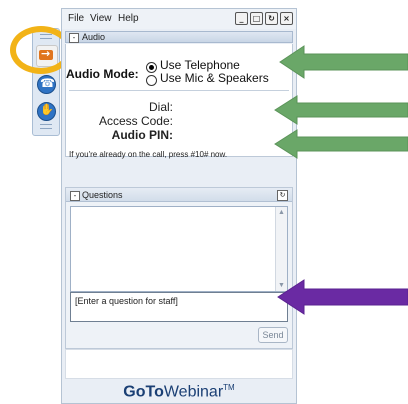  What do you see at coordinates (200, 65) in the screenshot?
I see `option-use-telephone: Use Telephone` at bounding box center [200, 65].